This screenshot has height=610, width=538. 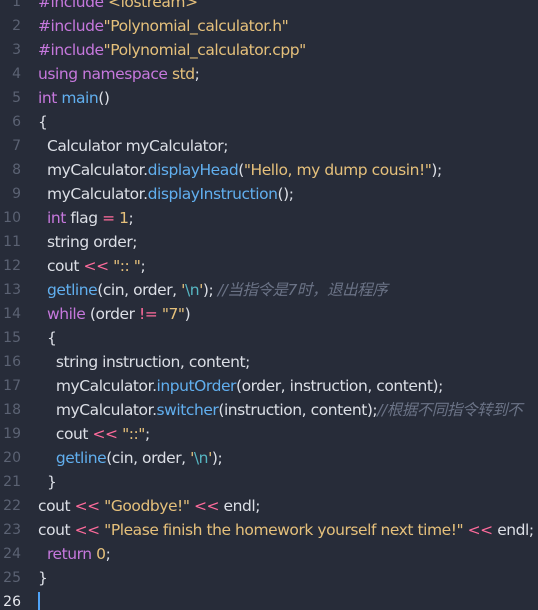 I want to click on line-number: 18, so click(x=12, y=410).